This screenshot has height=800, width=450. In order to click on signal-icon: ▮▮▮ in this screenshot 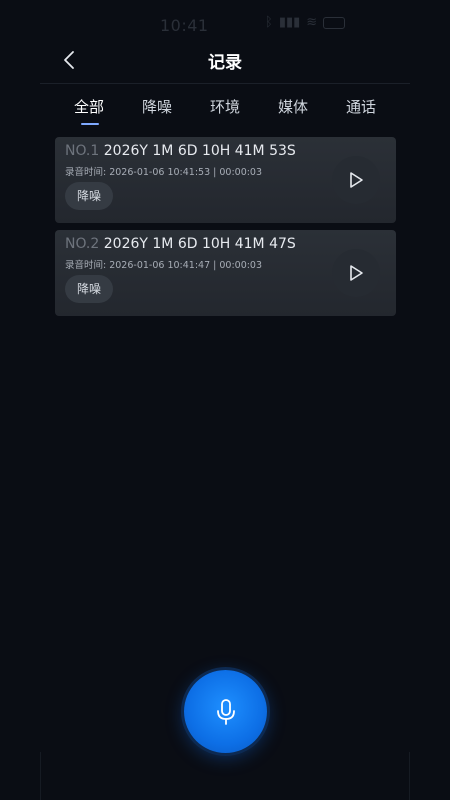, I will do `click(289, 22)`.